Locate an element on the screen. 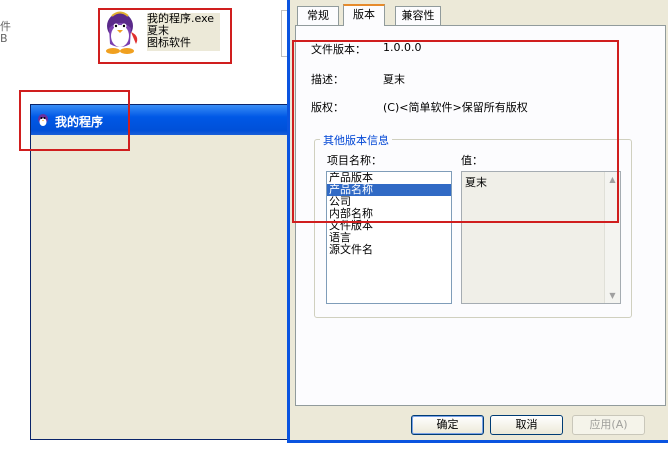 The width and height of the screenshot is (668, 472). list-item: 源文件名 is located at coordinates (389, 250).